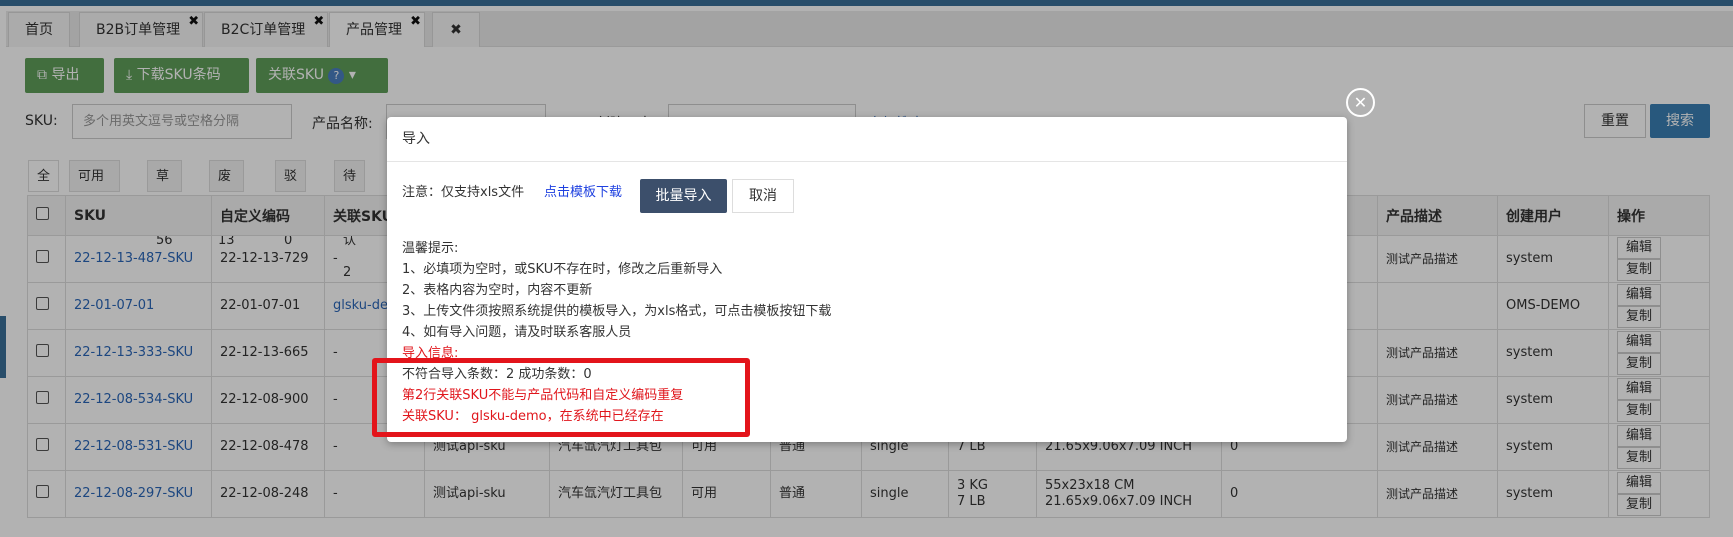 The height and width of the screenshot is (537, 1733). I want to click on batch-import-button: 批量导入, so click(683, 196).